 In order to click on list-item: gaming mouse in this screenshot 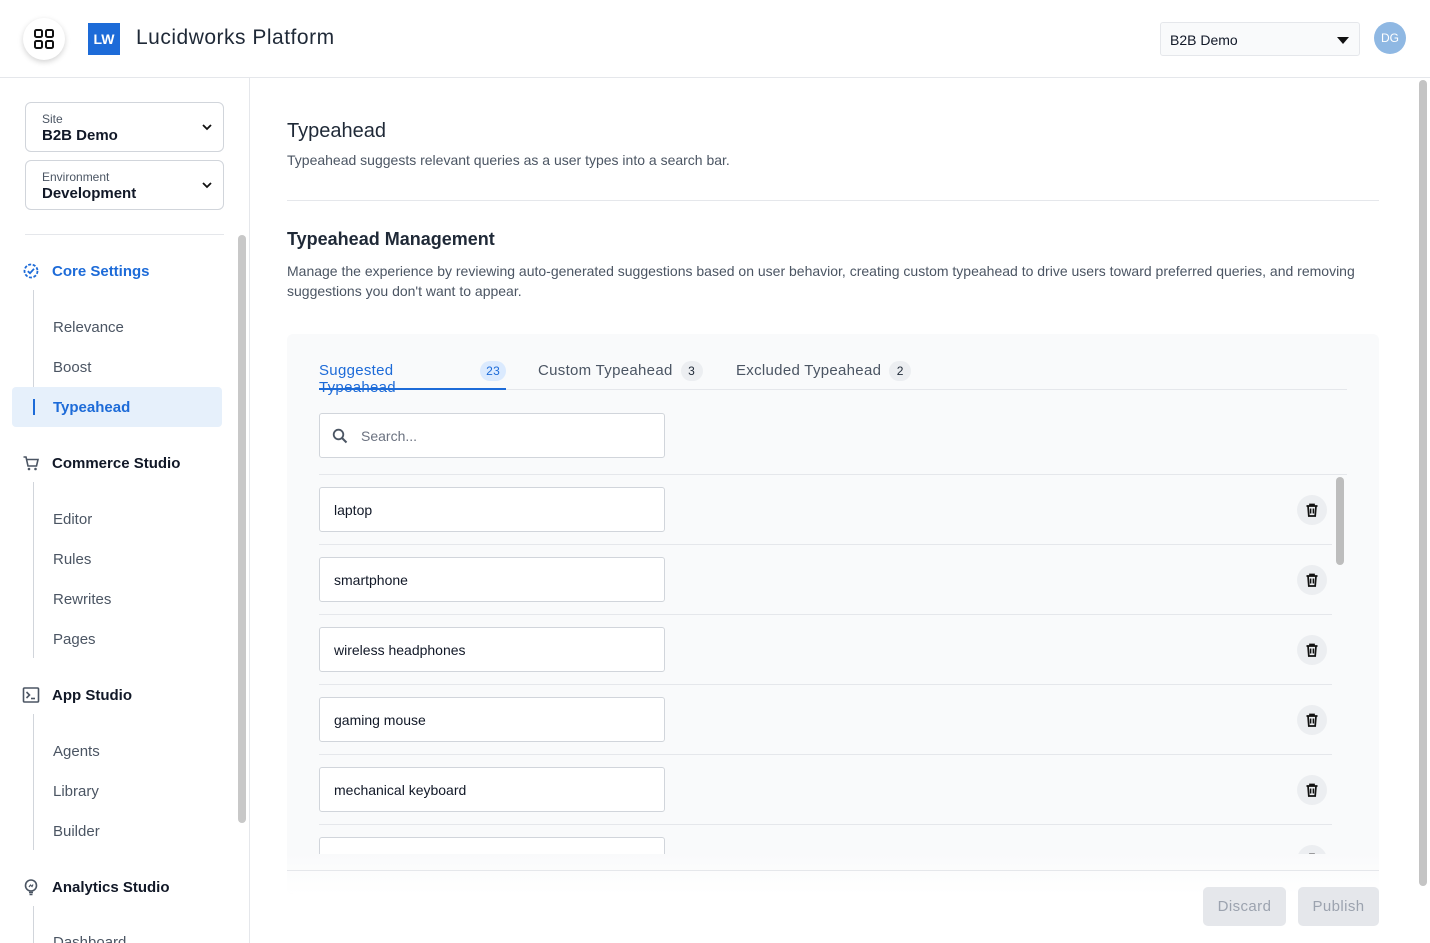, I will do `click(825, 720)`.